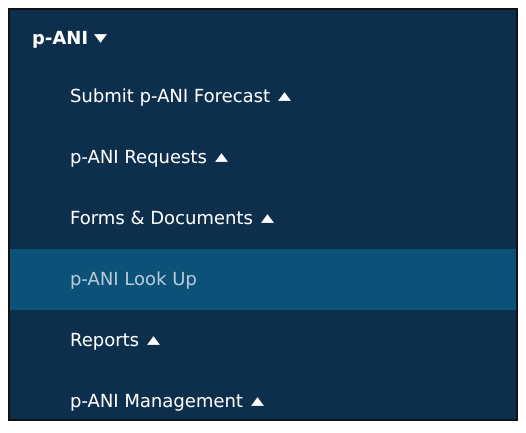 The image size is (526, 433). I want to click on menu-item: Forms & Documents, so click(263, 218).